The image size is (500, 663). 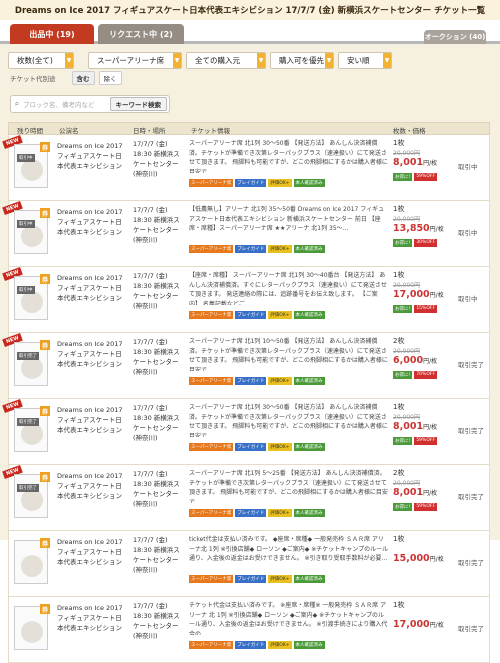 I want to click on ticket-price: 13,850円/枚, so click(x=418, y=228).